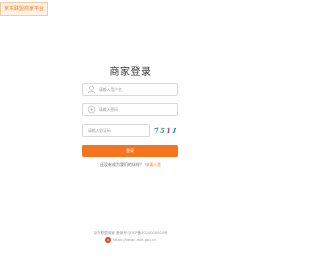 The image size is (320, 257). Describe the element at coordinates (24, 9) in the screenshot. I see `platform-badge: 京东联盟商家平台` at that location.